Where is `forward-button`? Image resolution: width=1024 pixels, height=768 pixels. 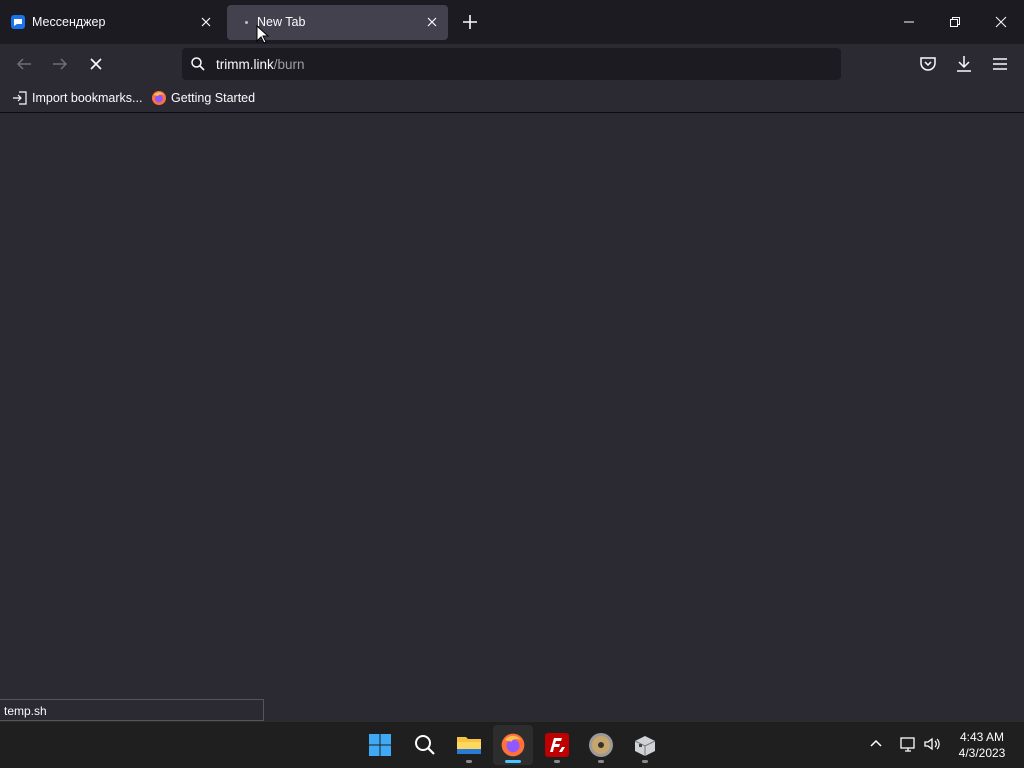
forward-button is located at coordinates (60, 64).